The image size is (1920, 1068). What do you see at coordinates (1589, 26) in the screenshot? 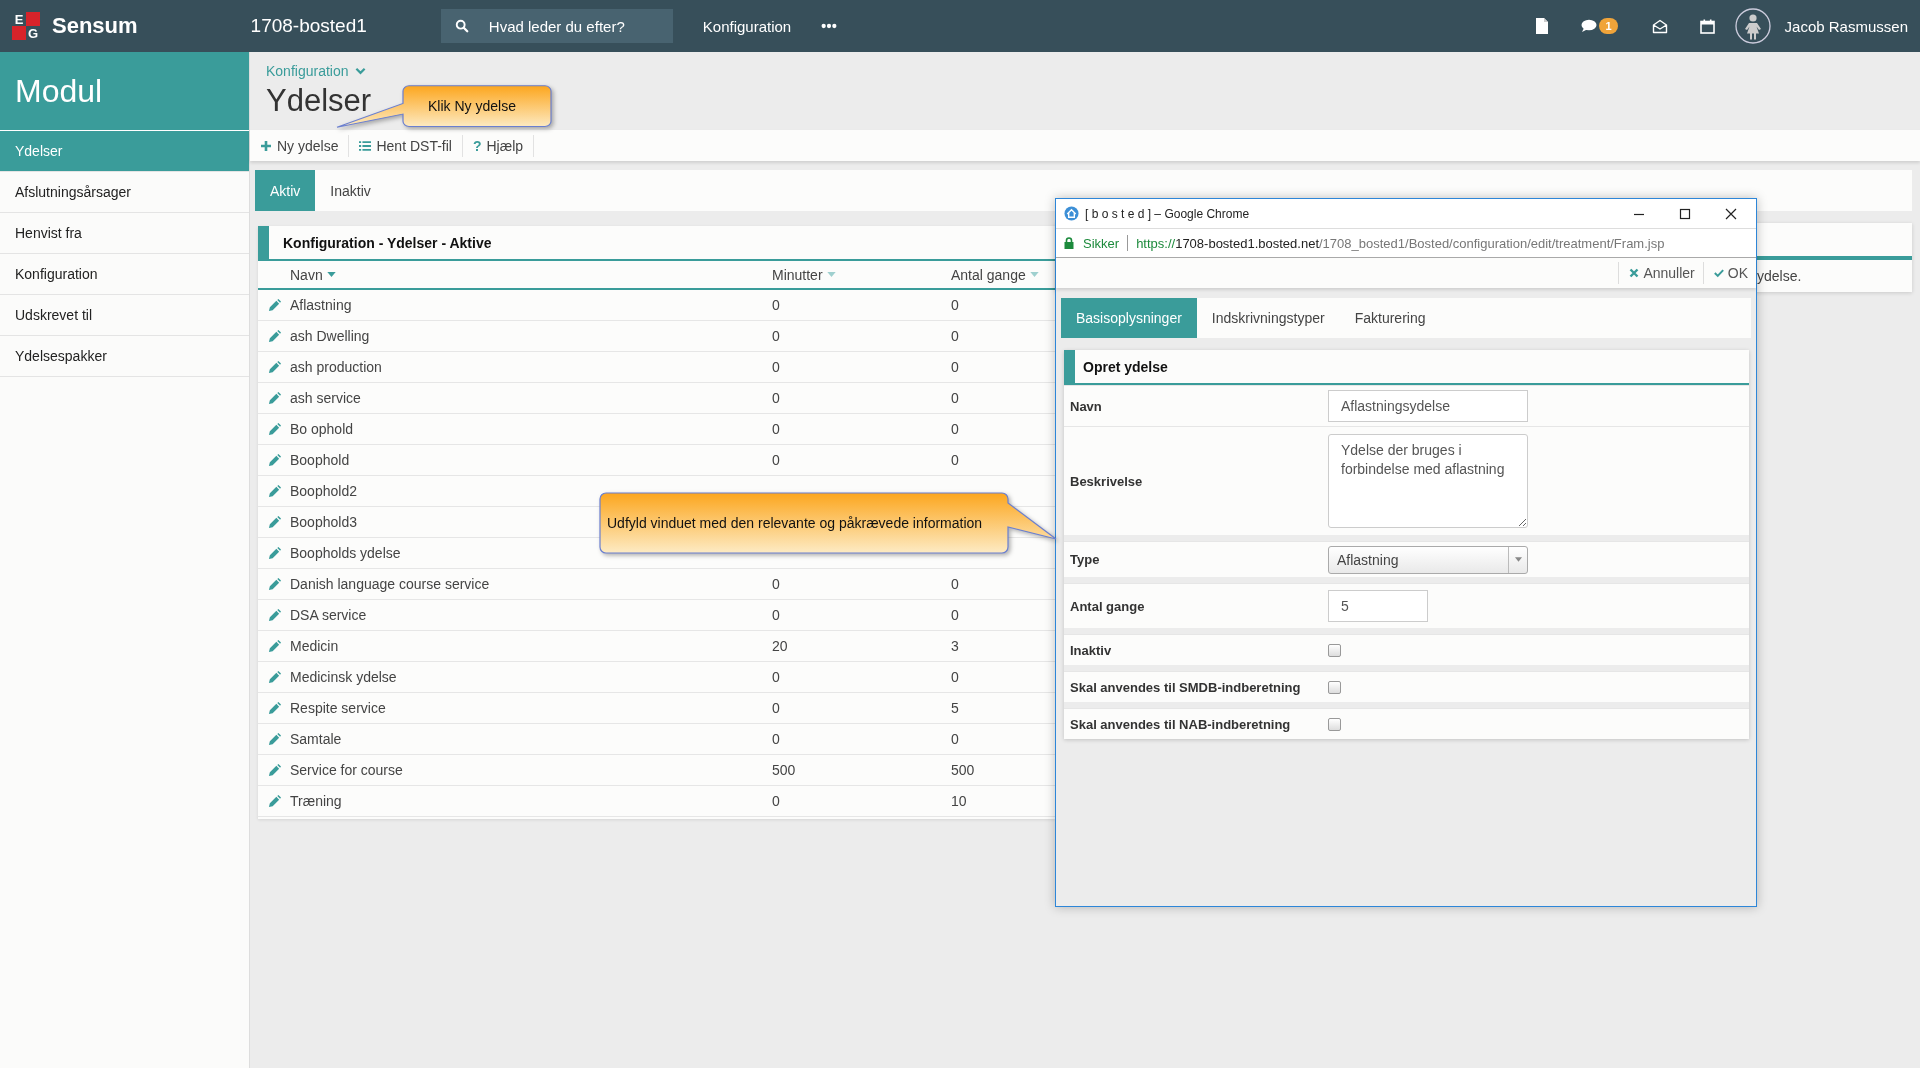
I see `chat-icon` at bounding box center [1589, 26].